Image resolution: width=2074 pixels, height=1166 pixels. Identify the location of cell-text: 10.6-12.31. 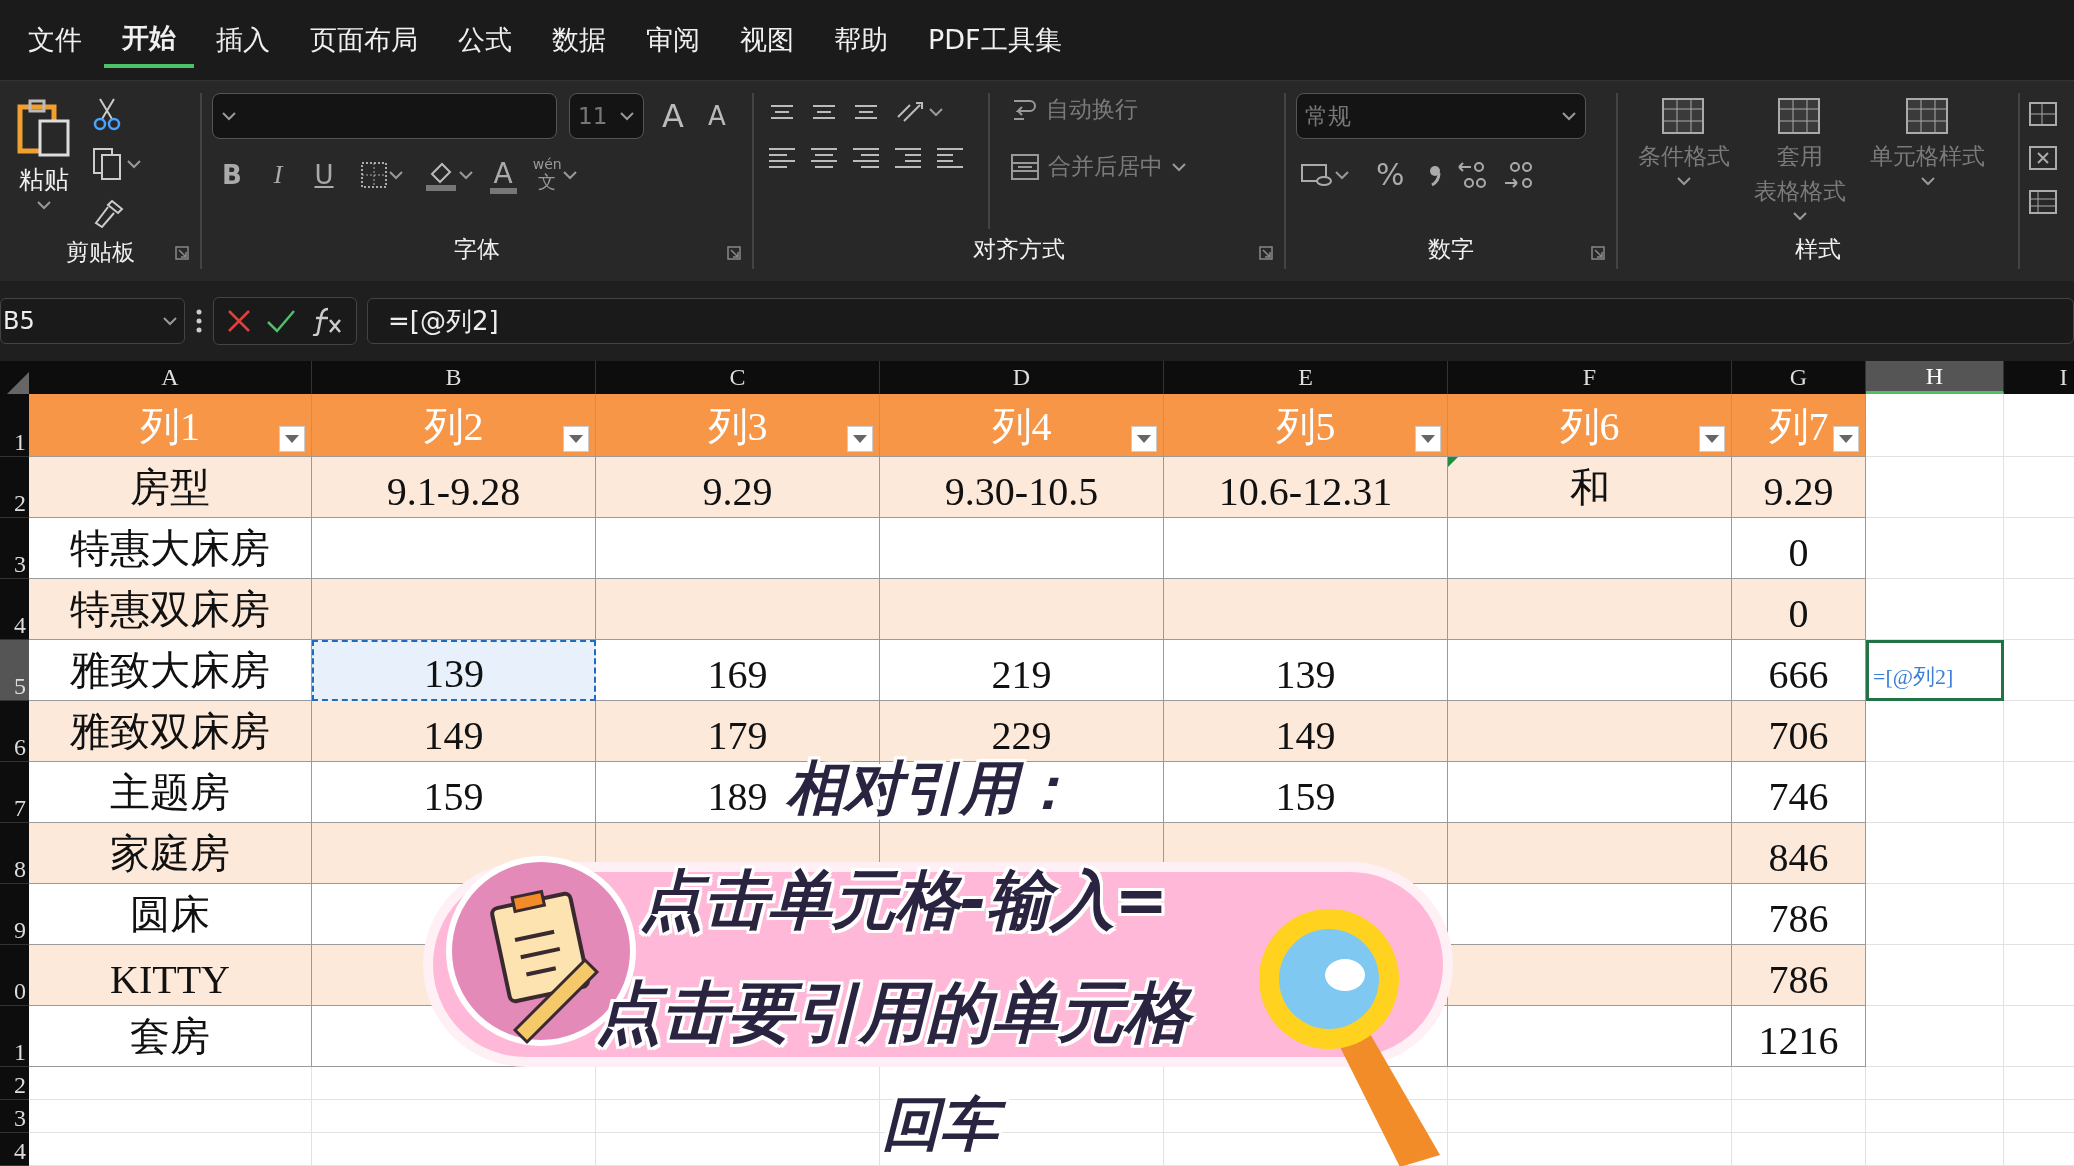
(1305, 491).